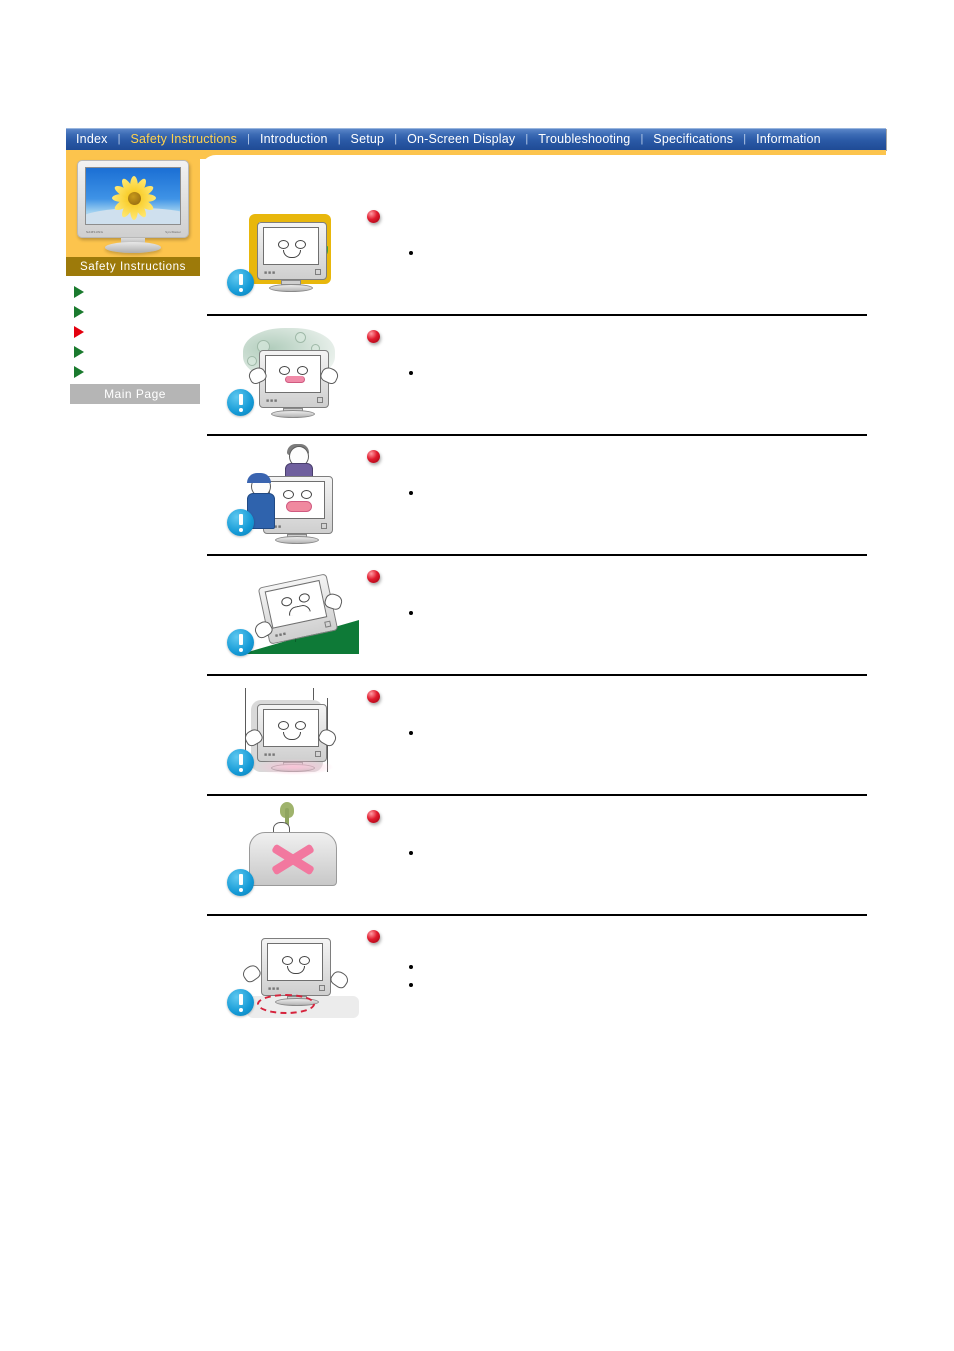 The width and height of the screenshot is (954, 1351). Describe the element at coordinates (788, 139) in the screenshot. I see `nav-item-information: Information` at that location.